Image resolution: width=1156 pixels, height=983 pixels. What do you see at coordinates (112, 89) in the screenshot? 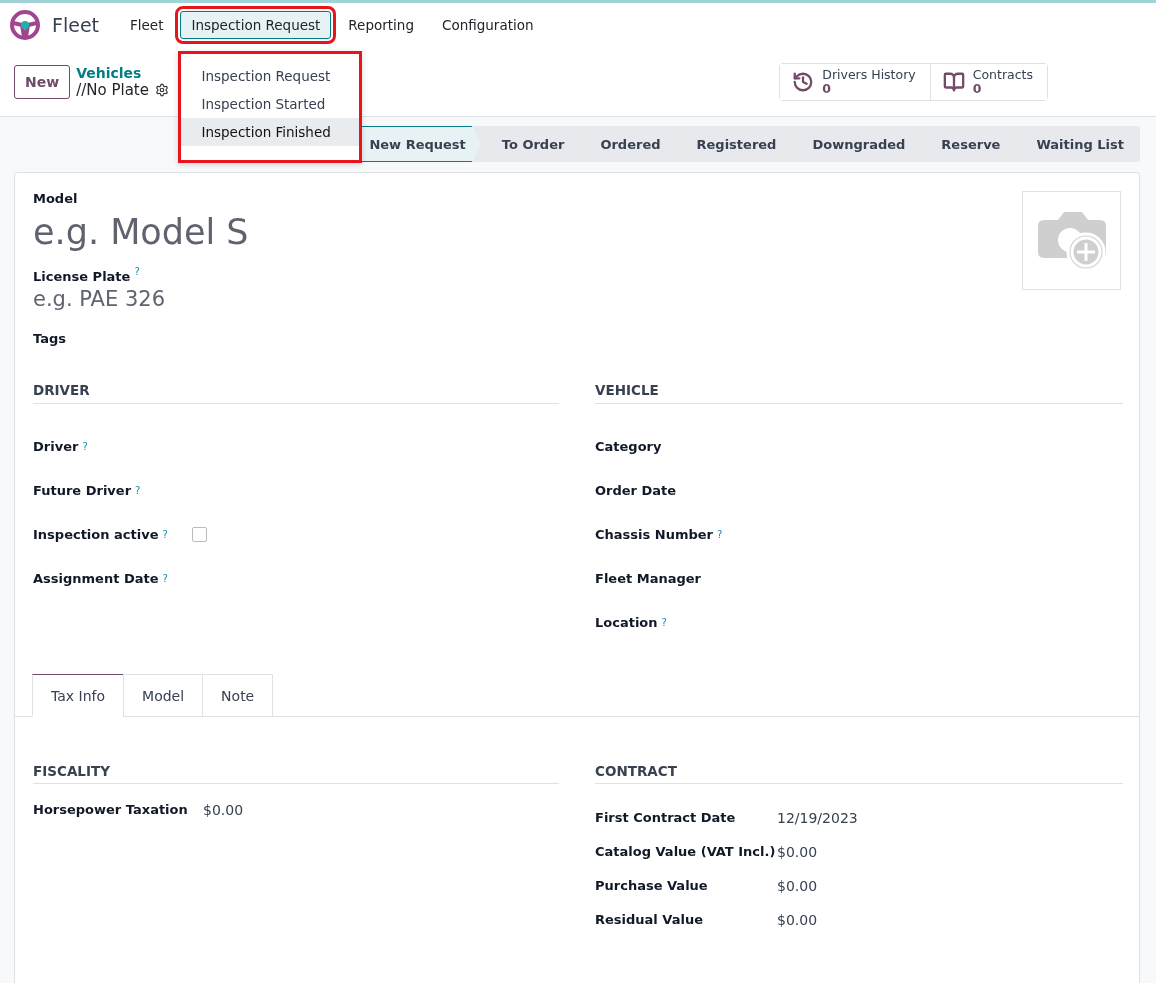
I see `record-title: //No Plate` at bounding box center [112, 89].